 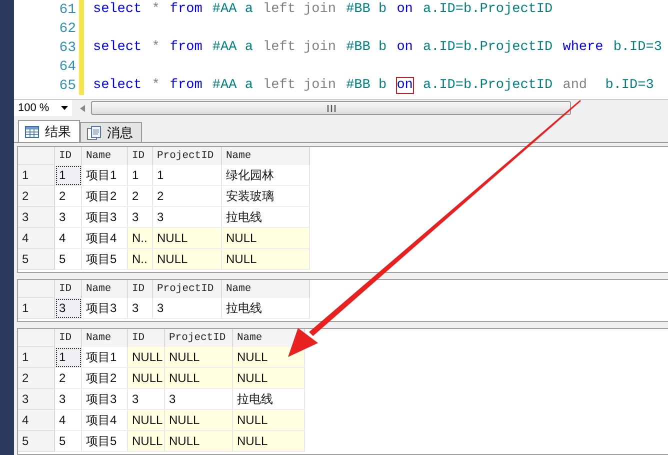 I want to click on dropdown-arrow-icon, so click(x=64, y=108).